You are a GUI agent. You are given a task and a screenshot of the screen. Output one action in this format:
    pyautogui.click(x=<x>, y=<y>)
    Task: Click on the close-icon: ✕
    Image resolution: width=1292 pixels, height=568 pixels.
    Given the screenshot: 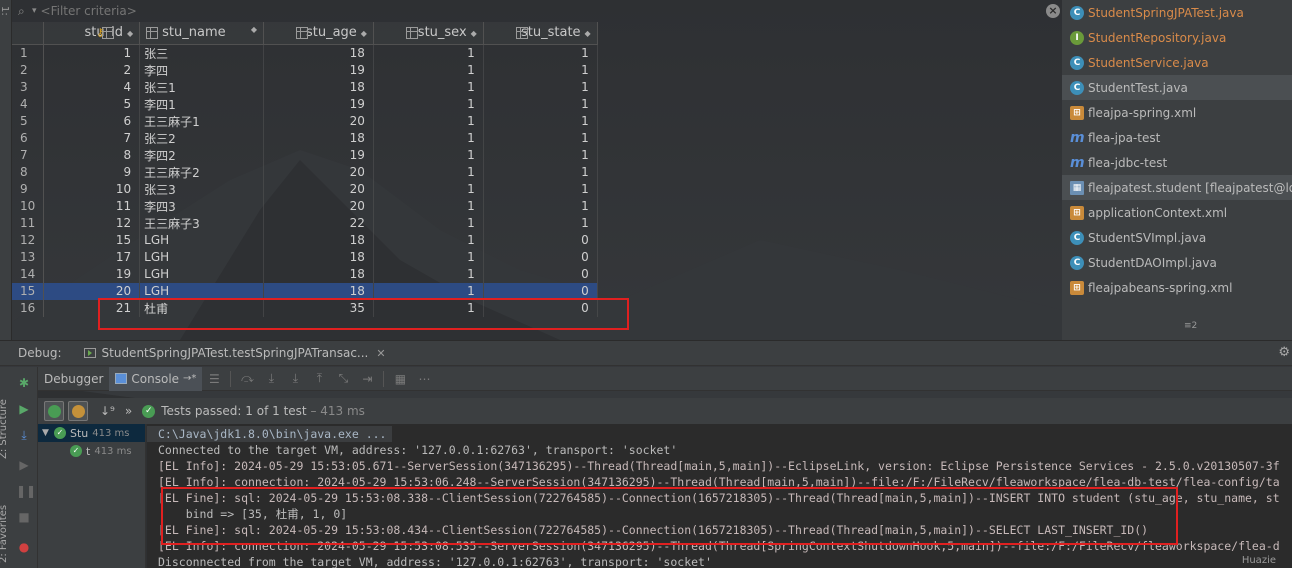 What is the action you would take?
    pyautogui.click(x=380, y=353)
    